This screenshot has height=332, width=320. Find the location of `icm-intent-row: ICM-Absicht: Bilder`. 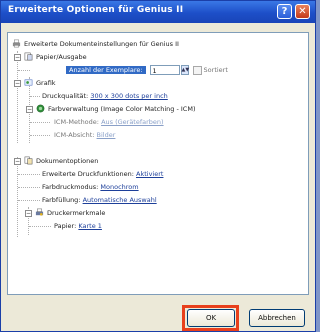

icm-intent-row: ICM-Absicht: Bilder is located at coordinates (84, 135).